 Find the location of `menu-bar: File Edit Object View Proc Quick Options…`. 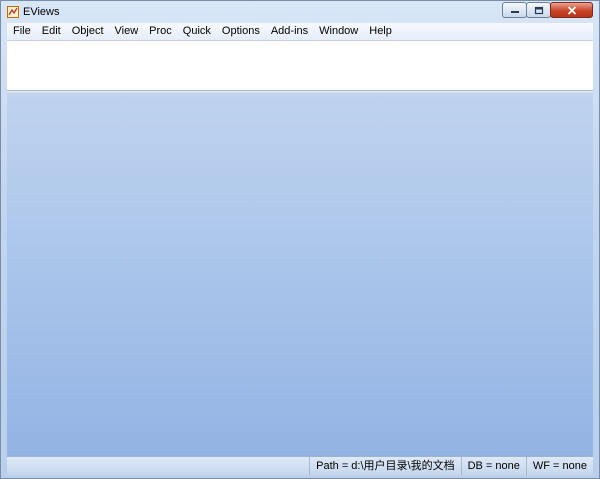

menu-bar: File Edit Object View Proc Quick Options… is located at coordinates (300, 32).